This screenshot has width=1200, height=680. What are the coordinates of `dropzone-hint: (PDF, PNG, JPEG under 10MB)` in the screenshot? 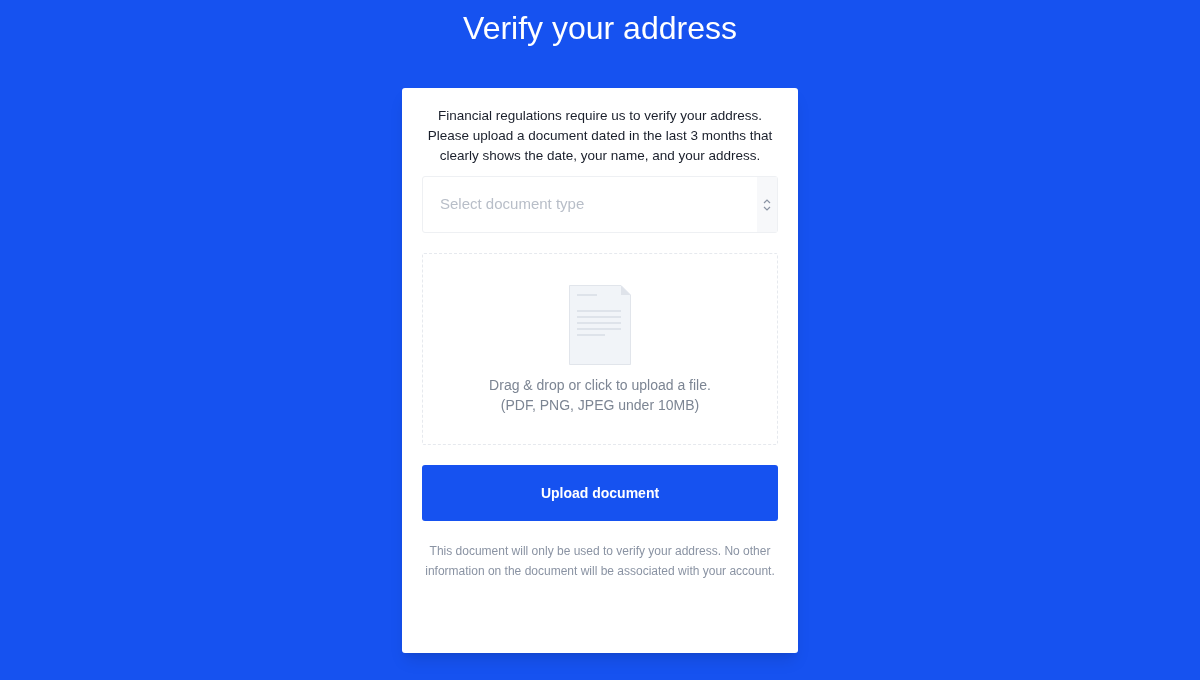 It's located at (600, 405).